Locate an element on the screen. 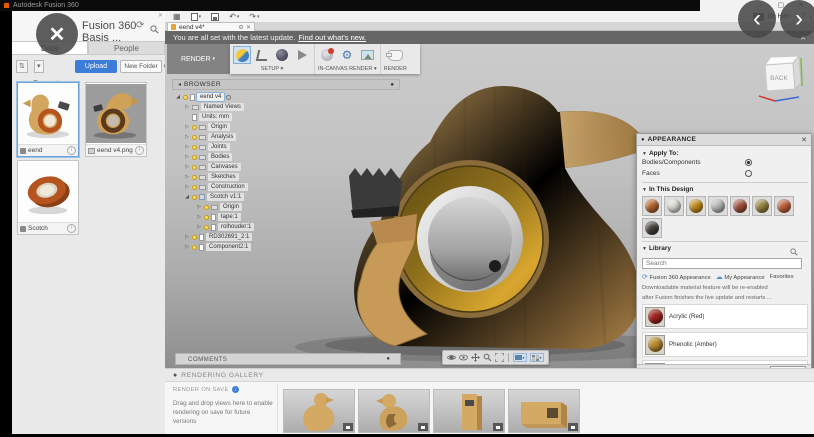 This screenshot has width=814, height=437. file-card-eend-v4-png: eend v4.png i is located at coordinates (116, 119).